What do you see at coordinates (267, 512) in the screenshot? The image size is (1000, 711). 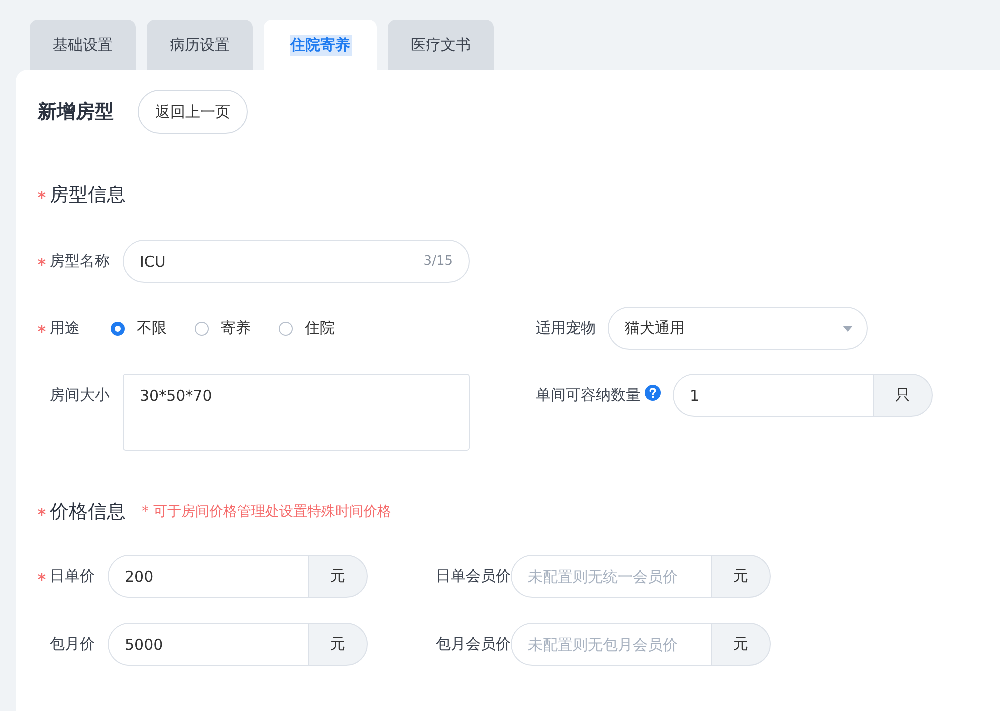 I see `hint-text: * 可于房间价格管理处设置特殊时间价格` at bounding box center [267, 512].